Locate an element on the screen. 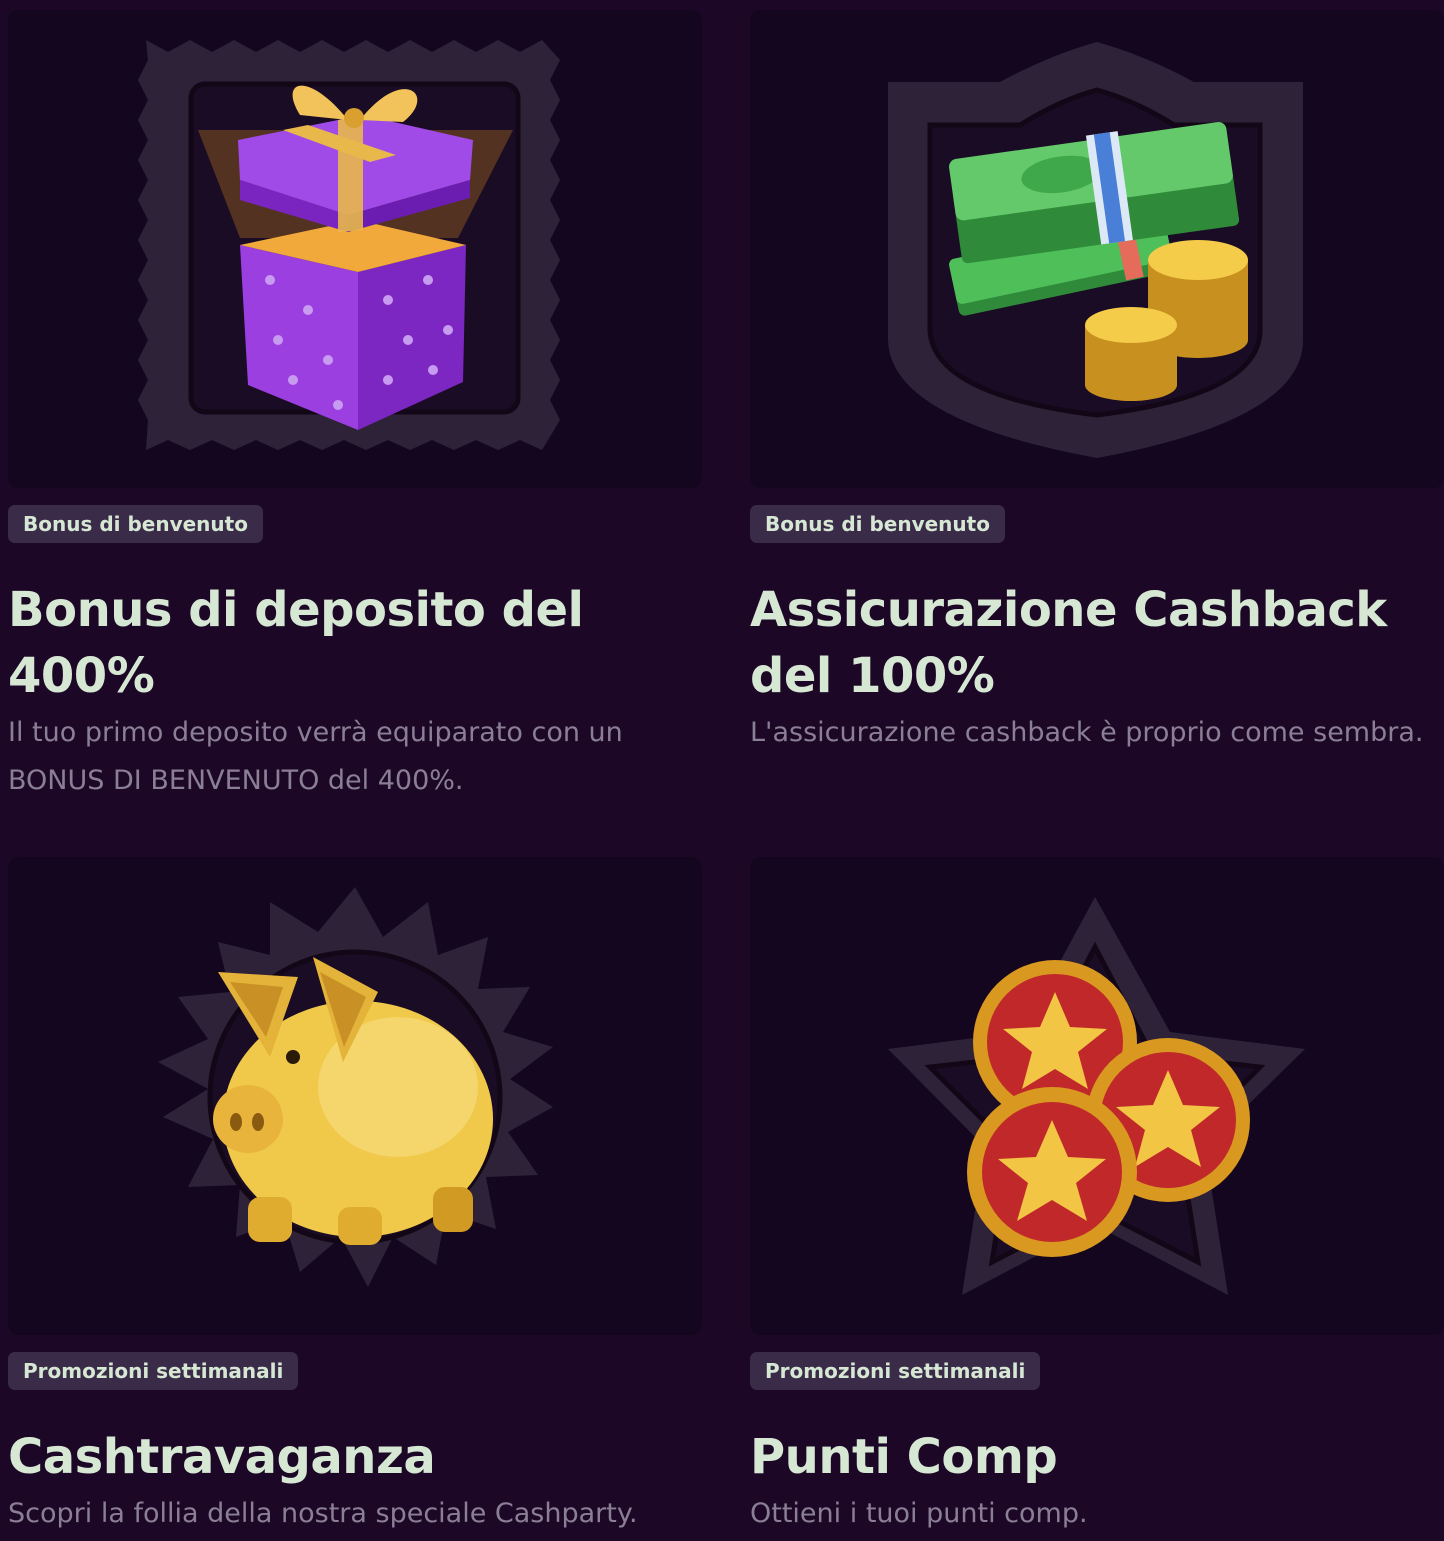  money-stack-icon is located at coordinates (1095, 250).